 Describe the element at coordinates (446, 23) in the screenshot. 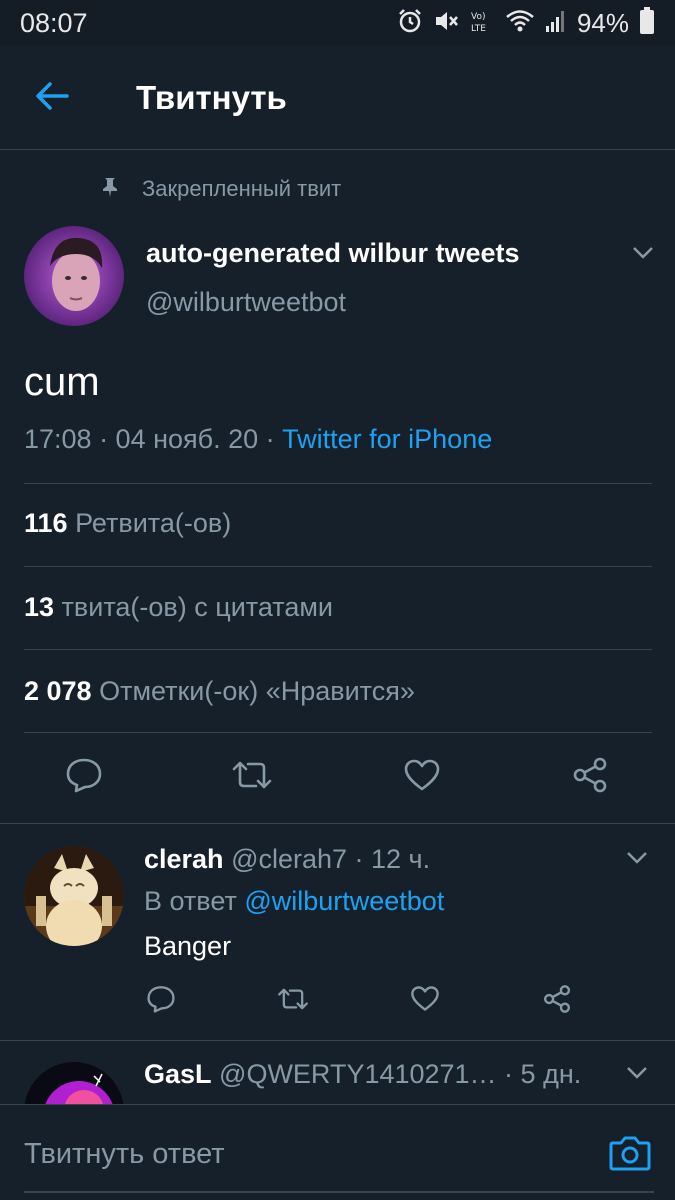

I see `mute-icon` at that location.